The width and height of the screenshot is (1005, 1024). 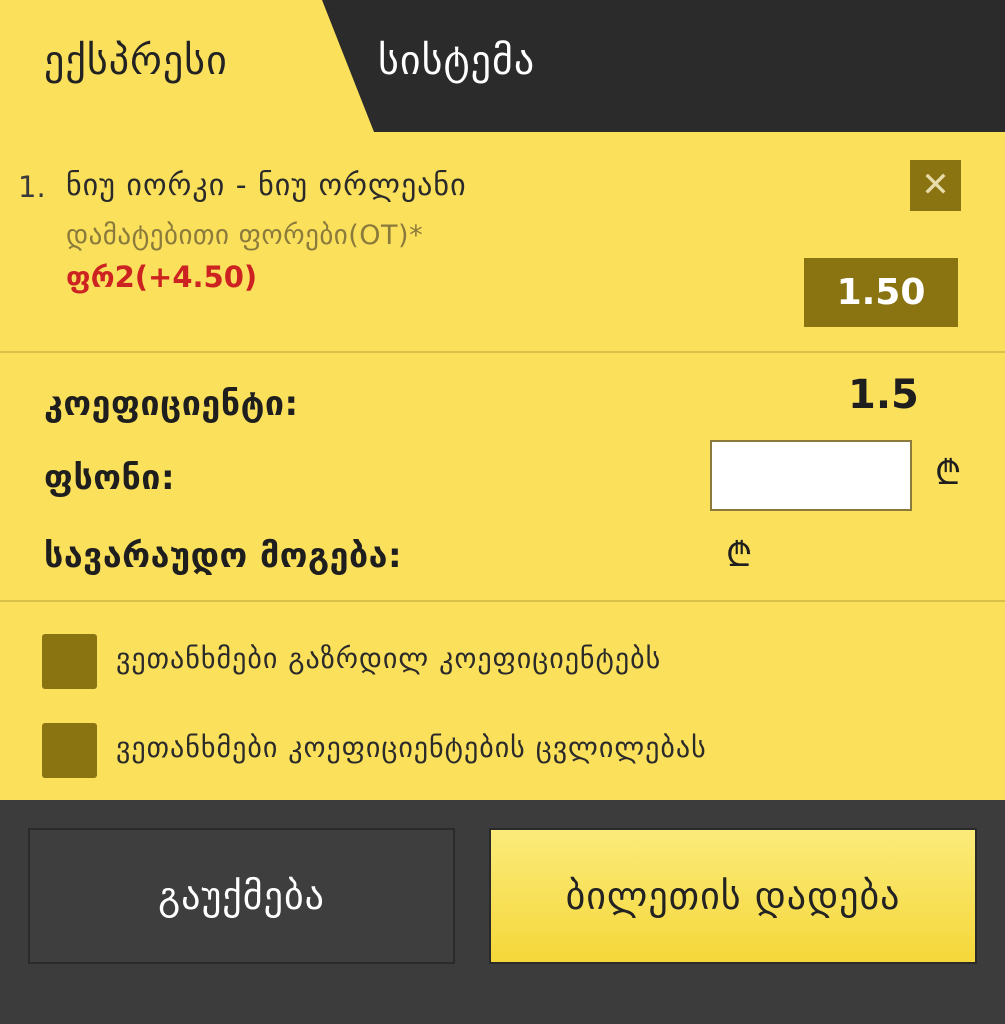 I want to click on accept-increased-odds-label: ვეთანხმები გაზრდილ კოეფიციენტებს, so click(x=389, y=658).